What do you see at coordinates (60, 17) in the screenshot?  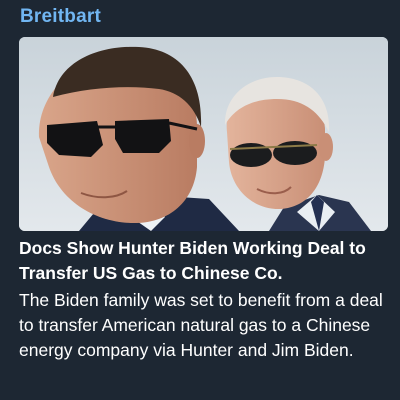 I see `source-name: Breitbart` at bounding box center [60, 17].